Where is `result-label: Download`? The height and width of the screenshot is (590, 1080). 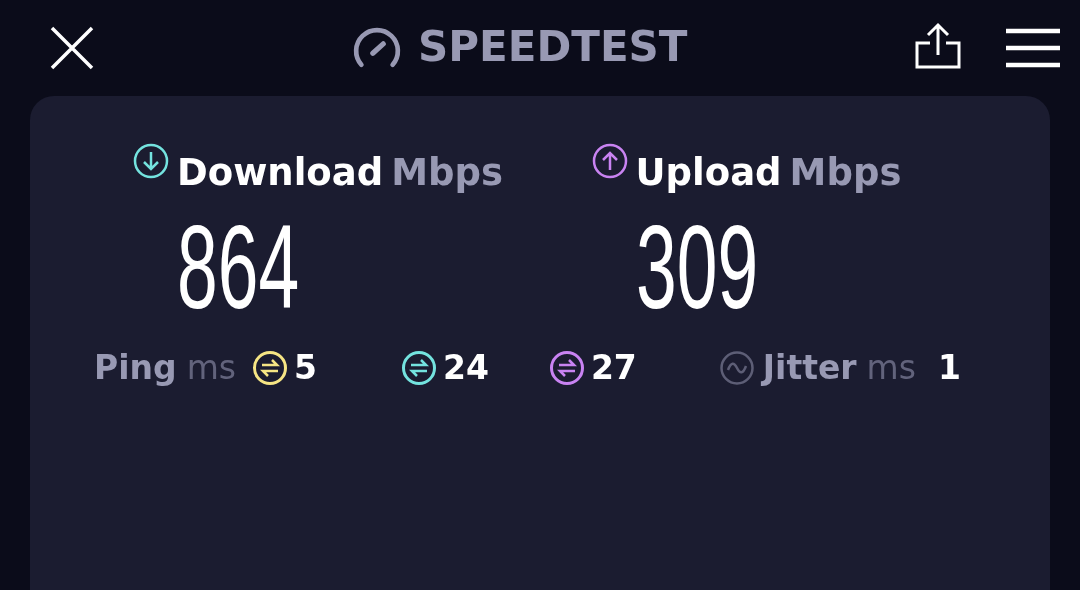 result-label: Download is located at coordinates (280, 172).